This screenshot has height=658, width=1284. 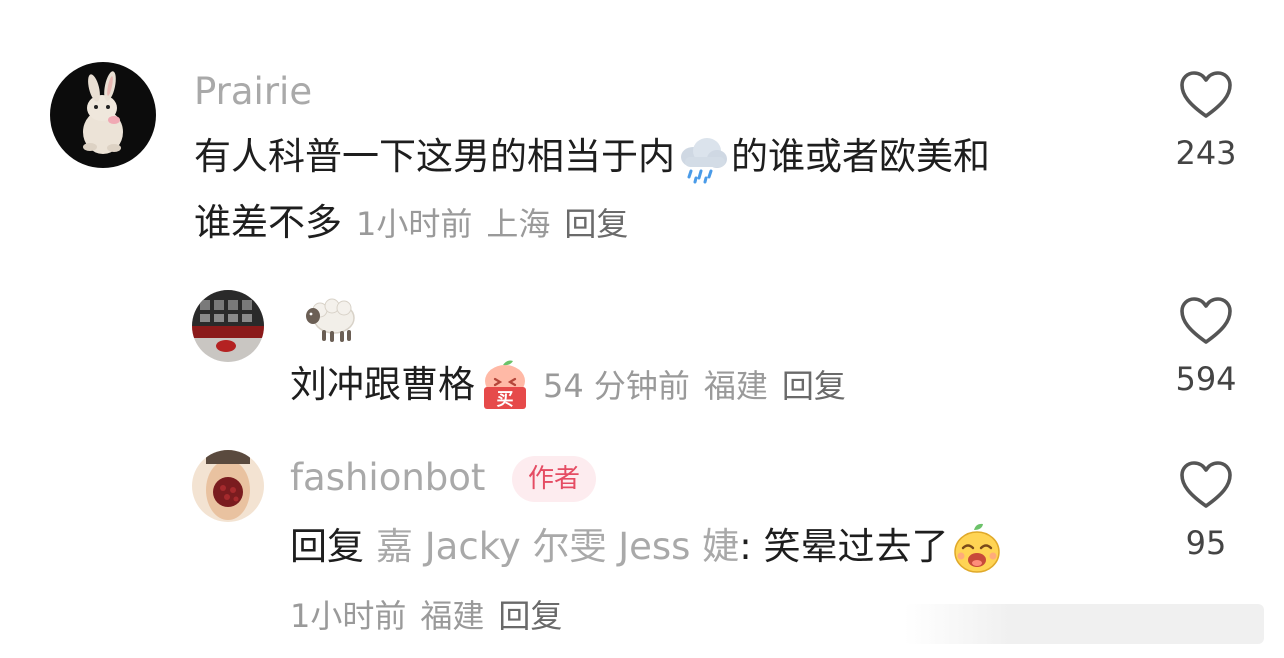 I want to click on like-button: 594, so click(x=1206, y=347).